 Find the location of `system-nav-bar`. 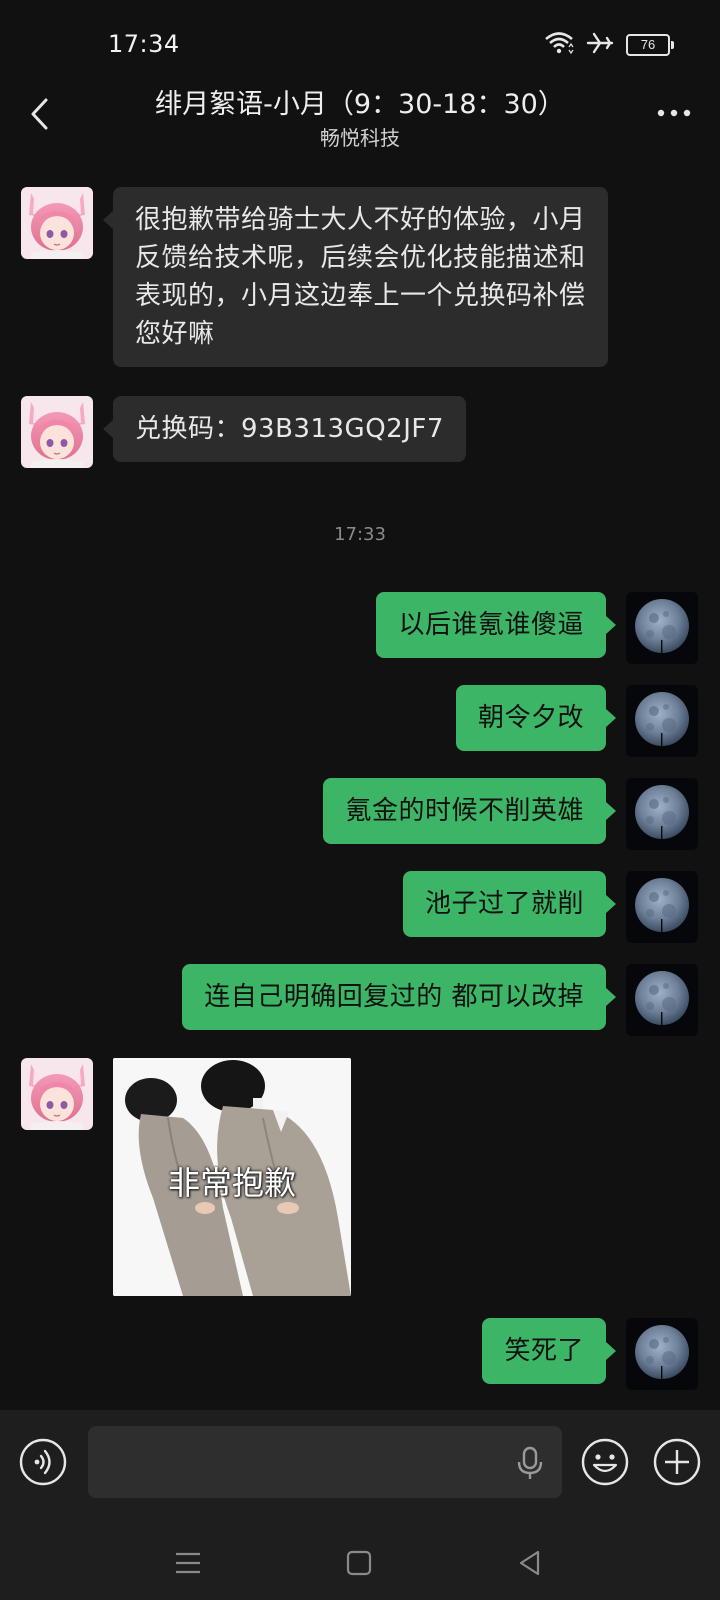

system-nav-bar is located at coordinates (360, 1562).